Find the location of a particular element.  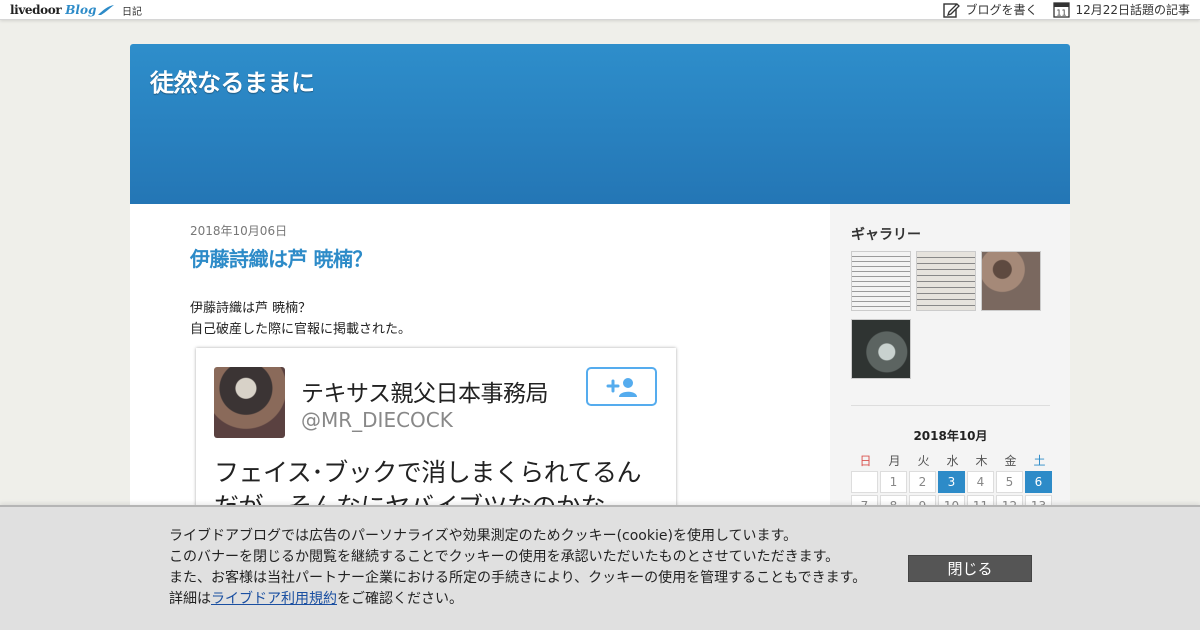

tweet-text-line: フェイス･ブックで消しまくられてるん is located at coordinates (428, 472).